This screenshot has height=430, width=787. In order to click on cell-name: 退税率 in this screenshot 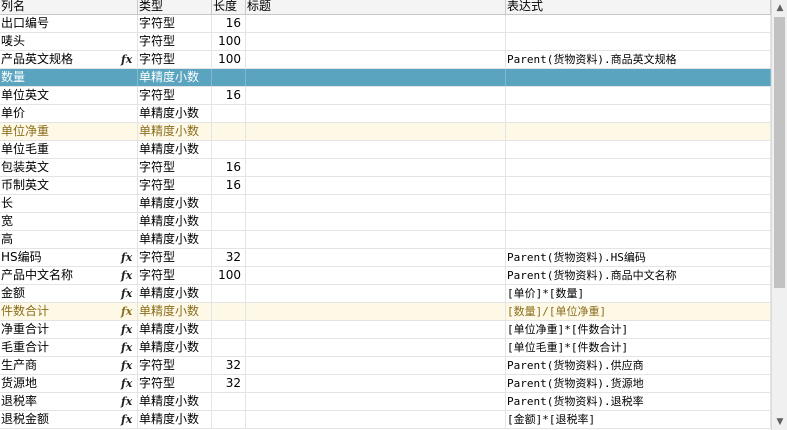, I will do `click(69, 401)`.